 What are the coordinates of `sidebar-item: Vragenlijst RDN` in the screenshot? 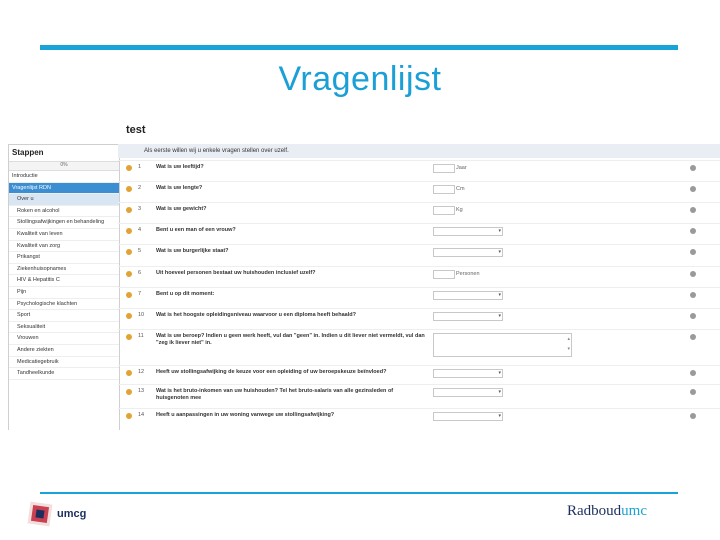 It's located at (64, 188).